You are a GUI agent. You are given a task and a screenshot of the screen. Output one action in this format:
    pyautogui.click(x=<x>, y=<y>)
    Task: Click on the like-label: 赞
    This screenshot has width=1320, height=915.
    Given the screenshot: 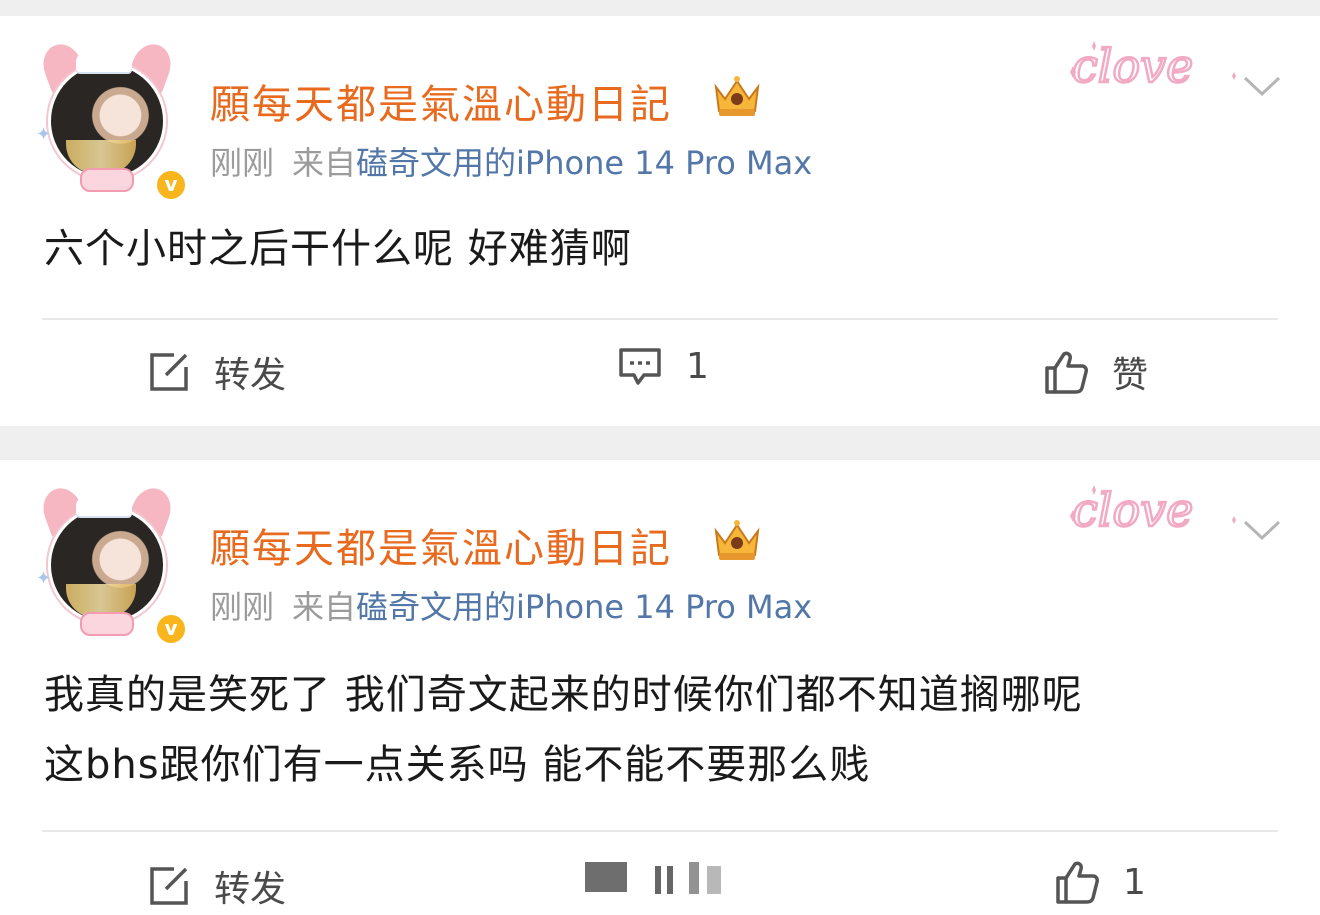 What is the action you would take?
    pyautogui.click(x=1130, y=375)
    